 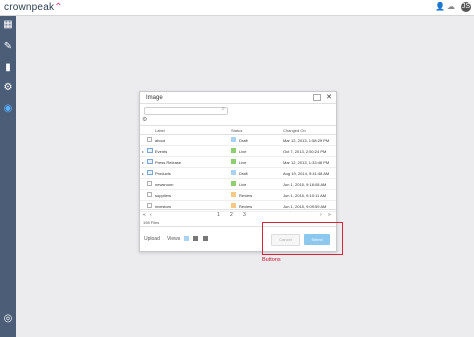 What do you see at coordinates (302, 238) in the screenshot?
I see `buttons-highlight-box` at bounding box center [302, 238].